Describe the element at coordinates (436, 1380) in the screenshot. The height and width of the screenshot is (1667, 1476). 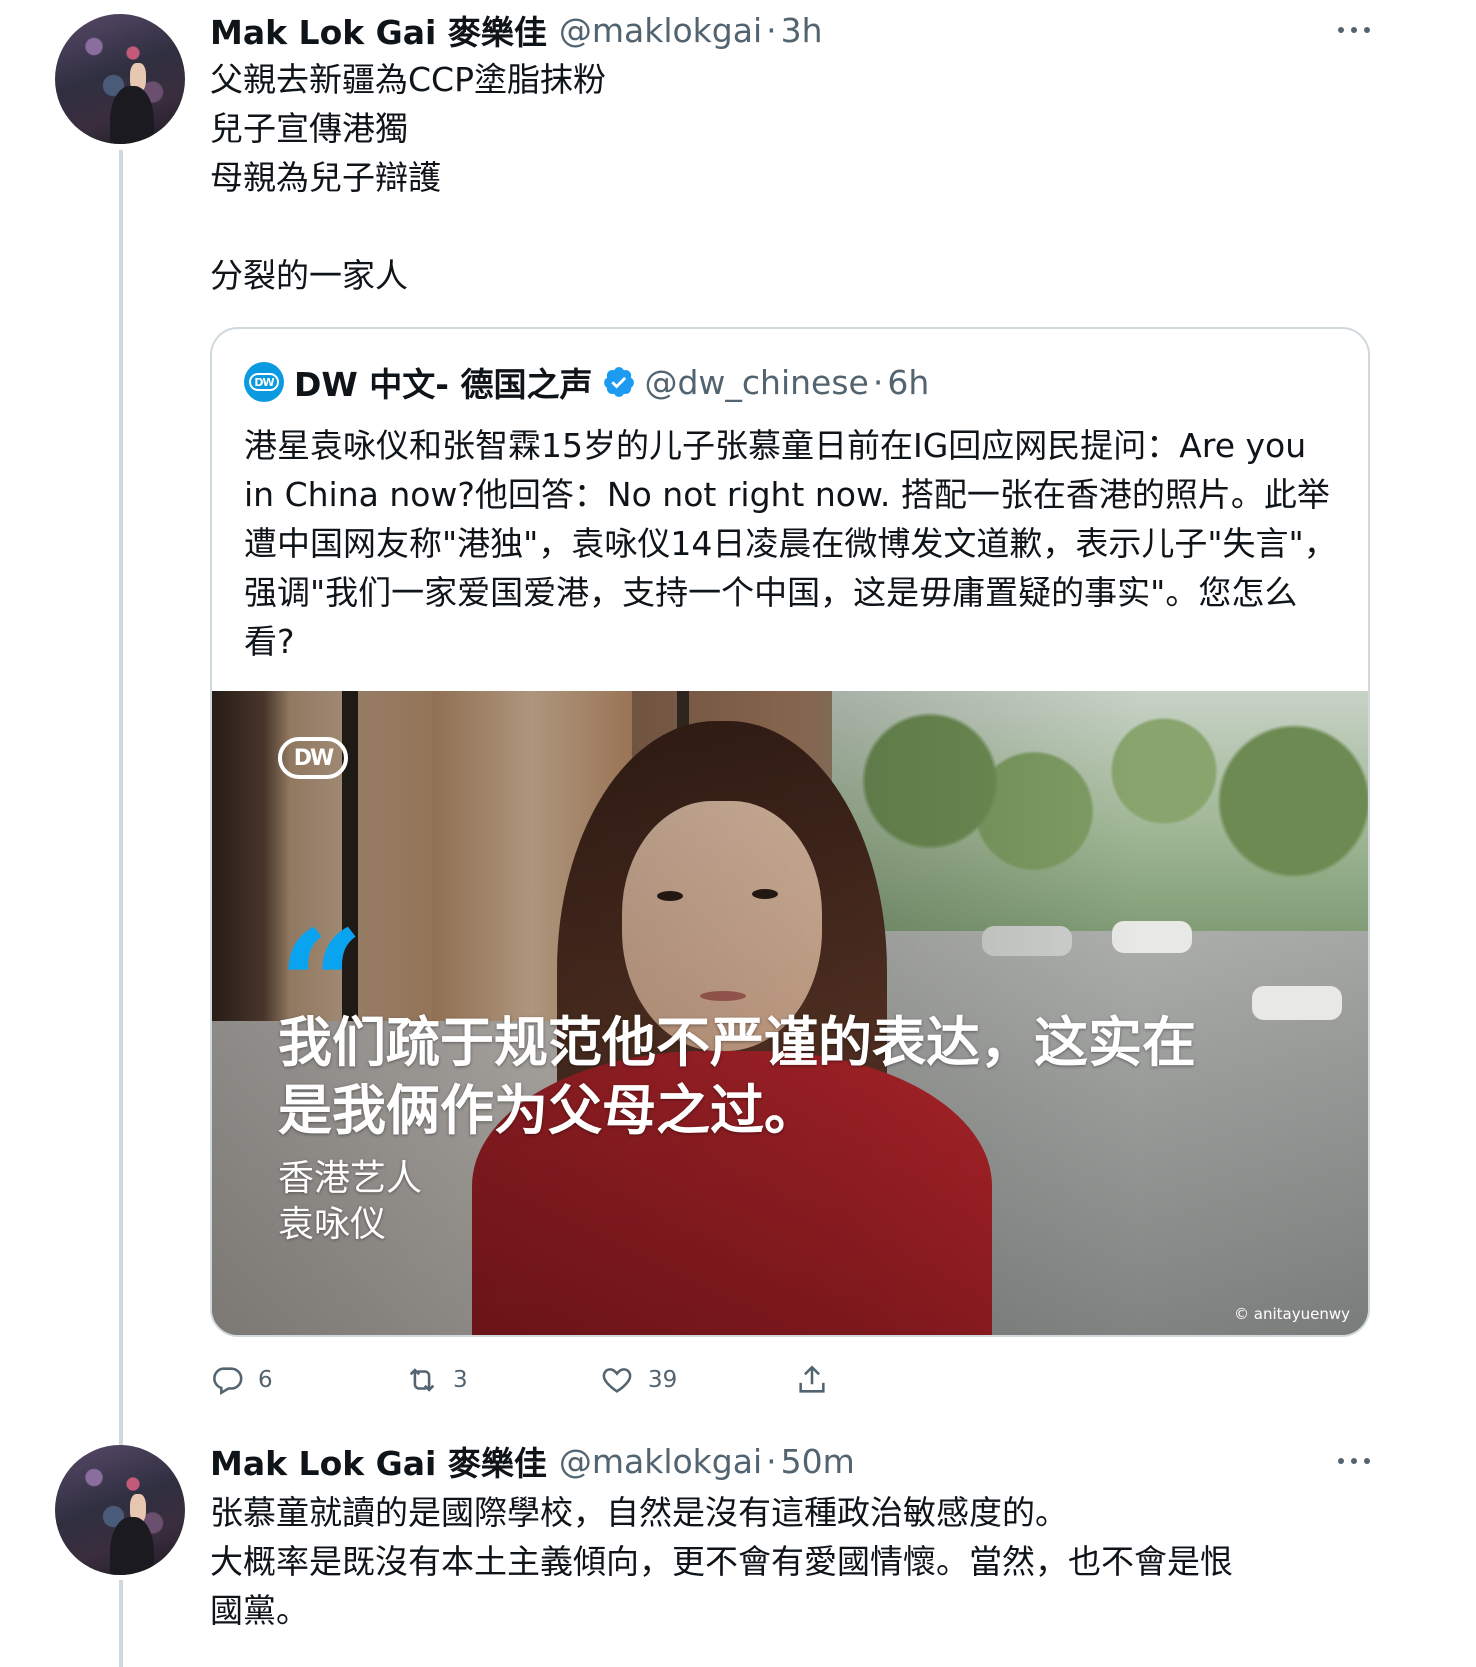
I see `retweet-button: 3` at that location.